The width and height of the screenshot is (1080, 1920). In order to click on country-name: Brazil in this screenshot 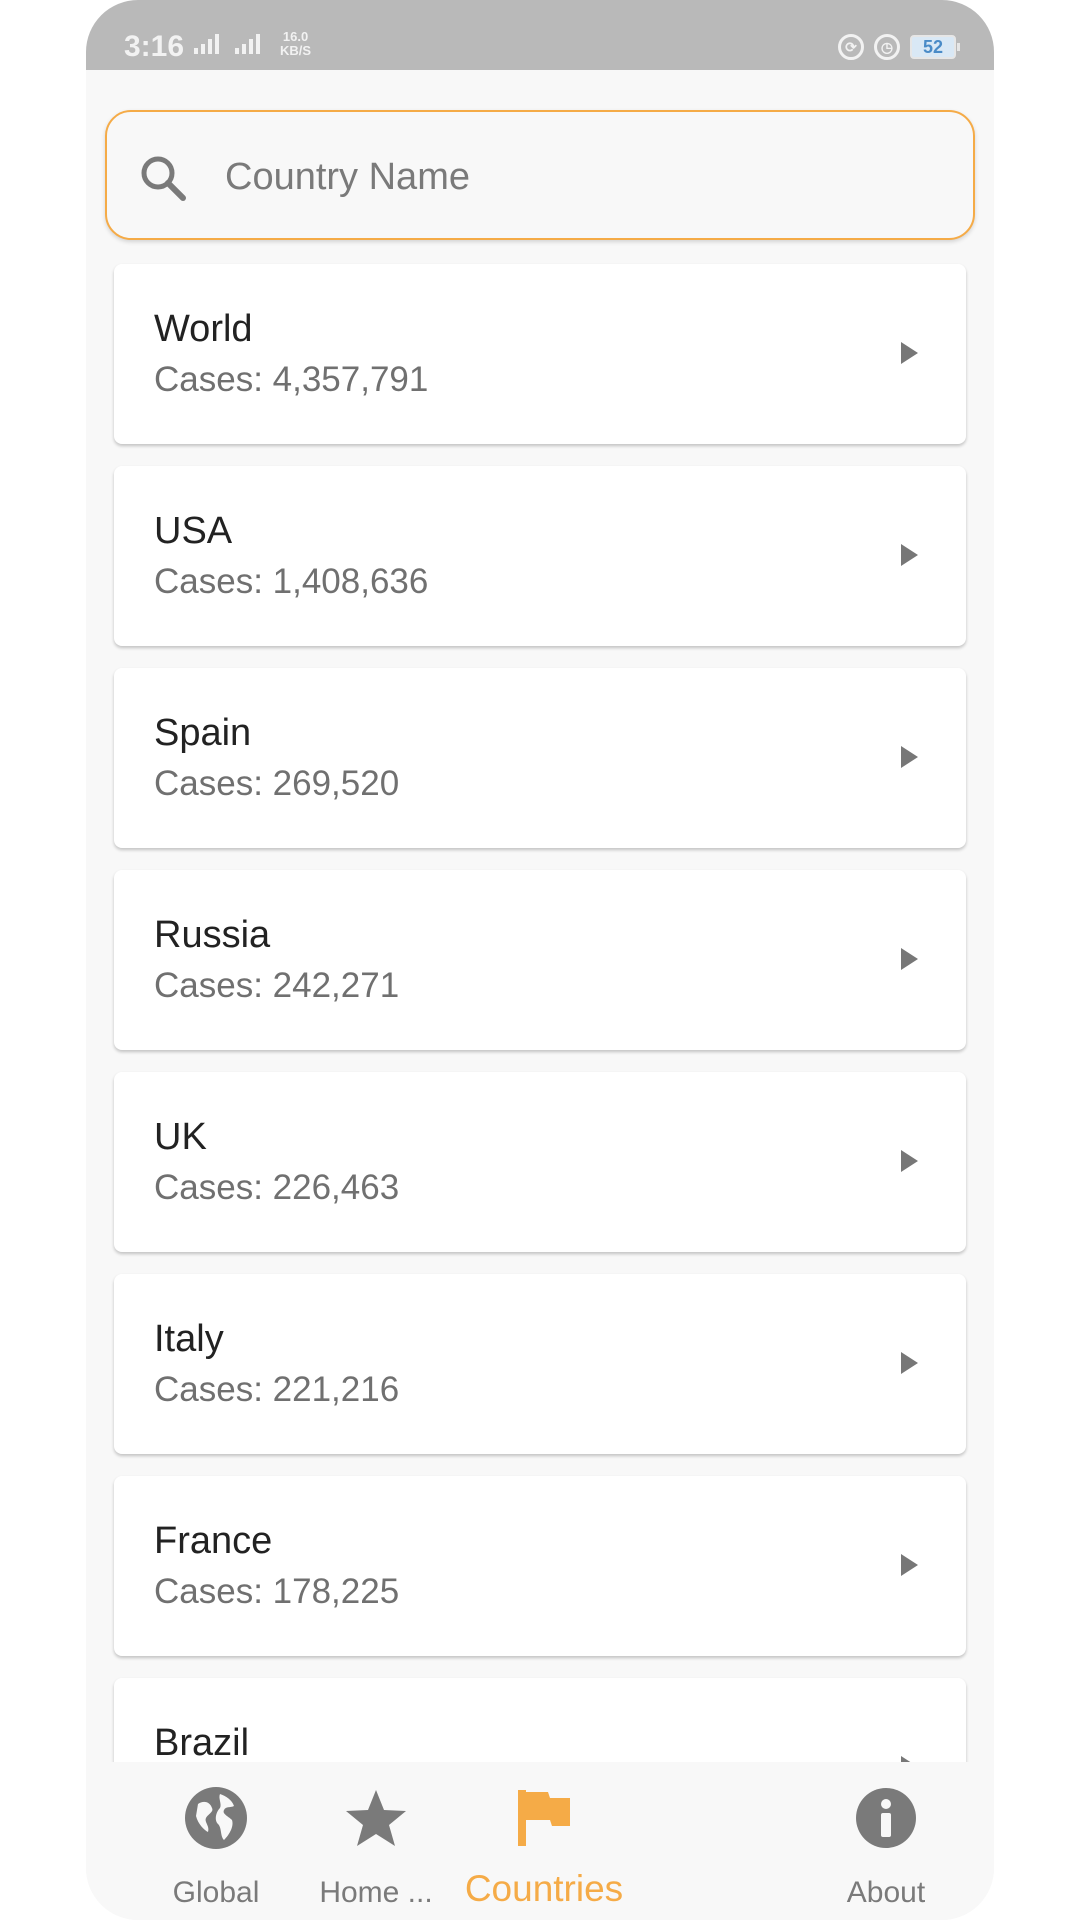, I will do `click(202, 1743)`.